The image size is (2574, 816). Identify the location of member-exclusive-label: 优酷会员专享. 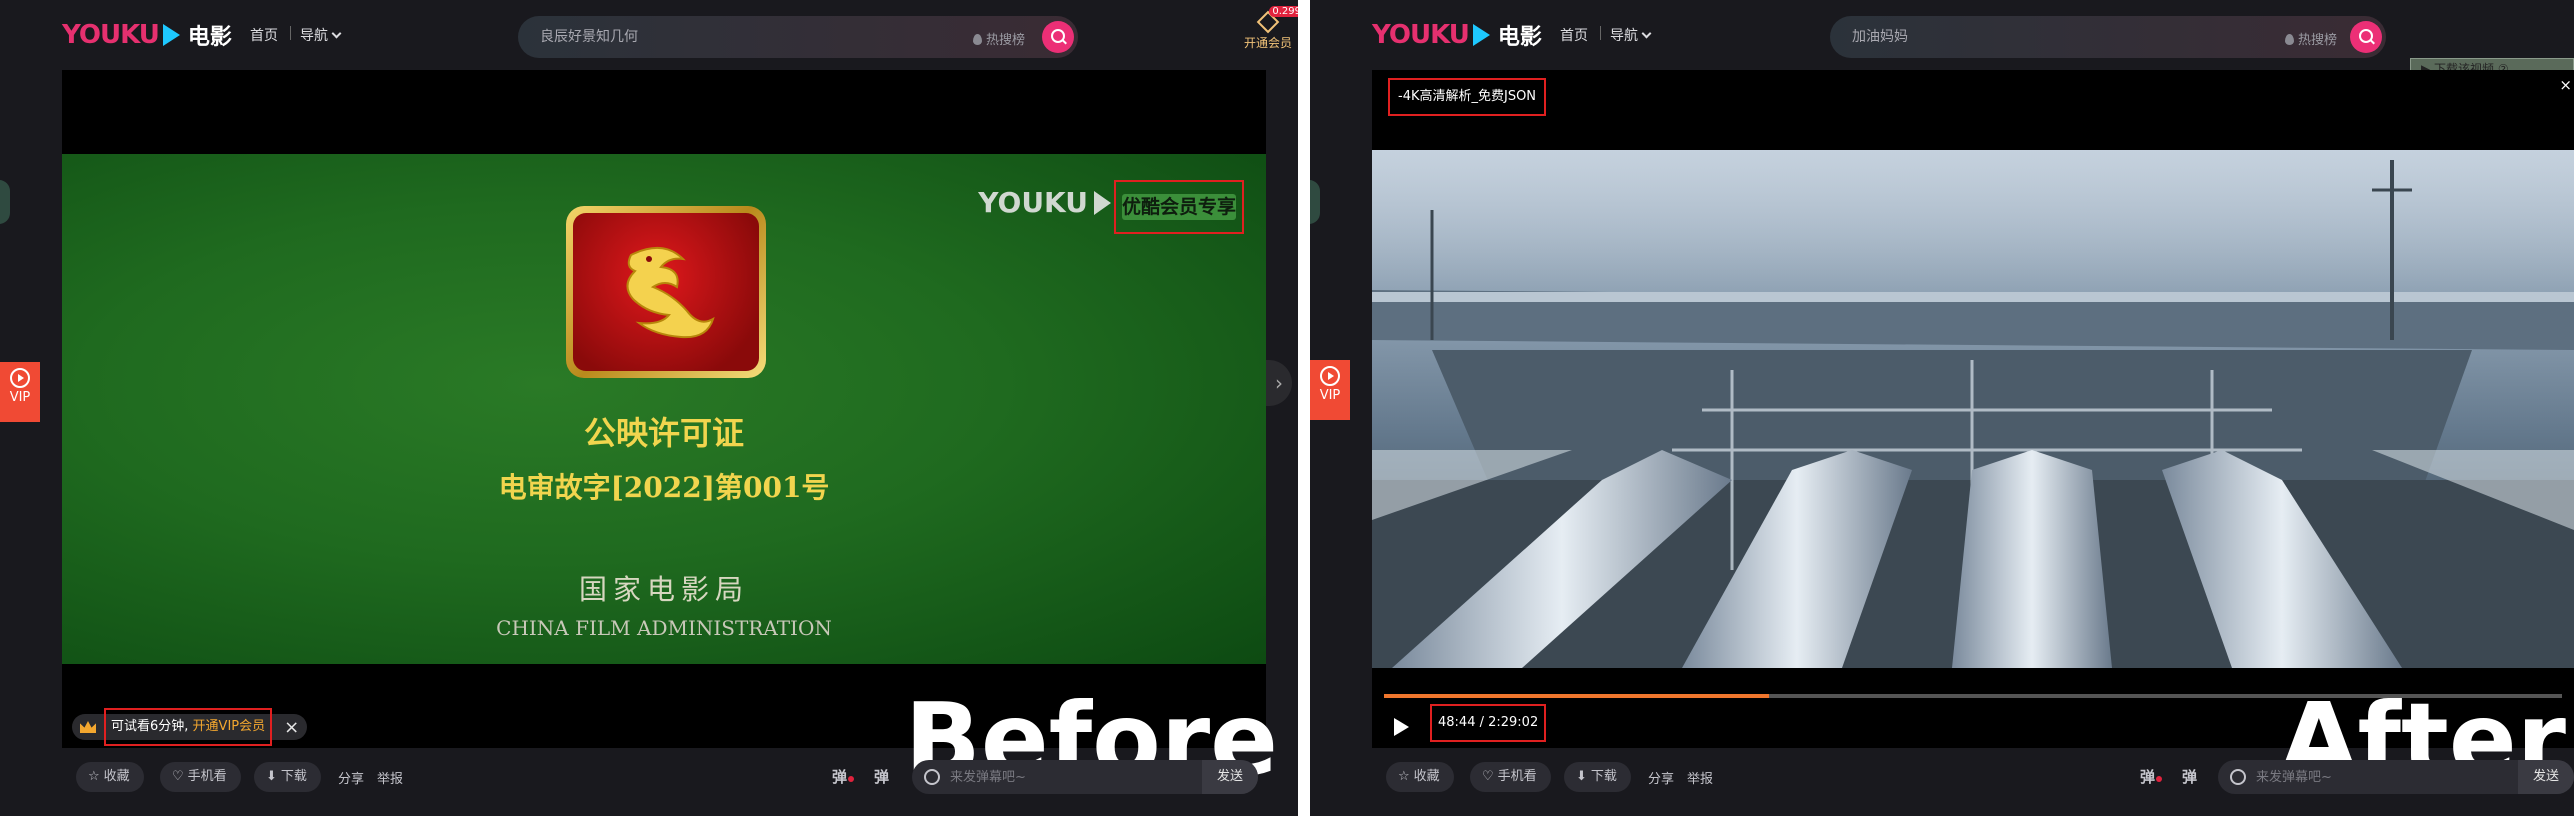
(1179, 207).